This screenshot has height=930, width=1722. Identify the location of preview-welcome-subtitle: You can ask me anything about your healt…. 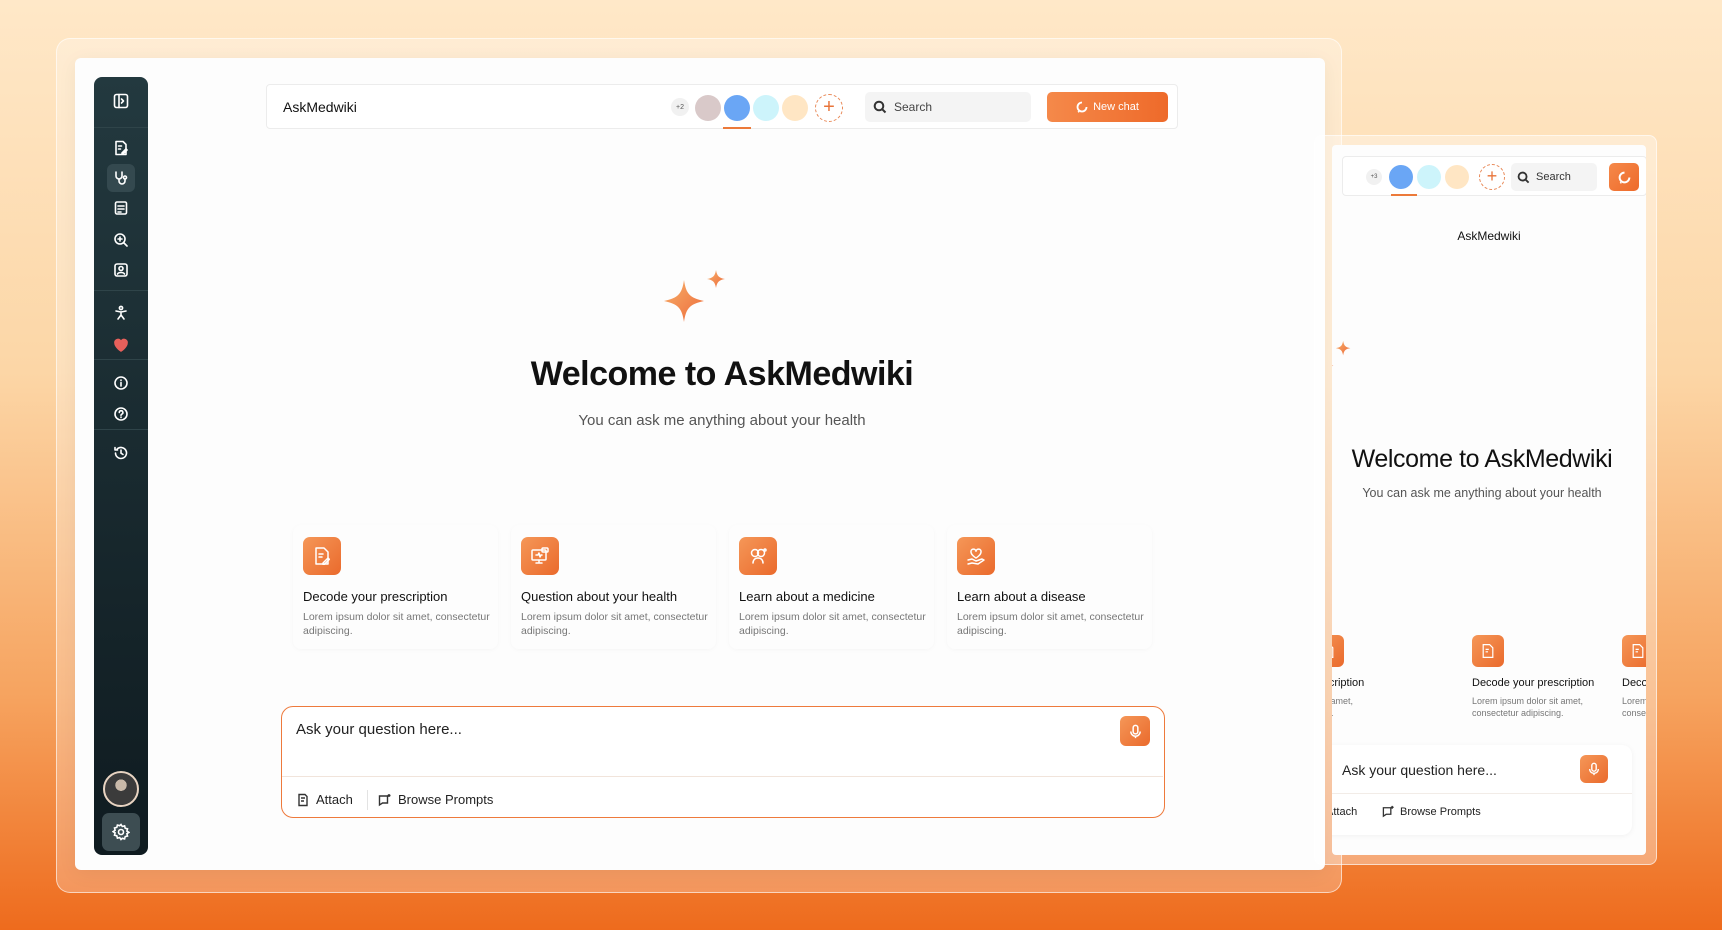
(1482, 493).